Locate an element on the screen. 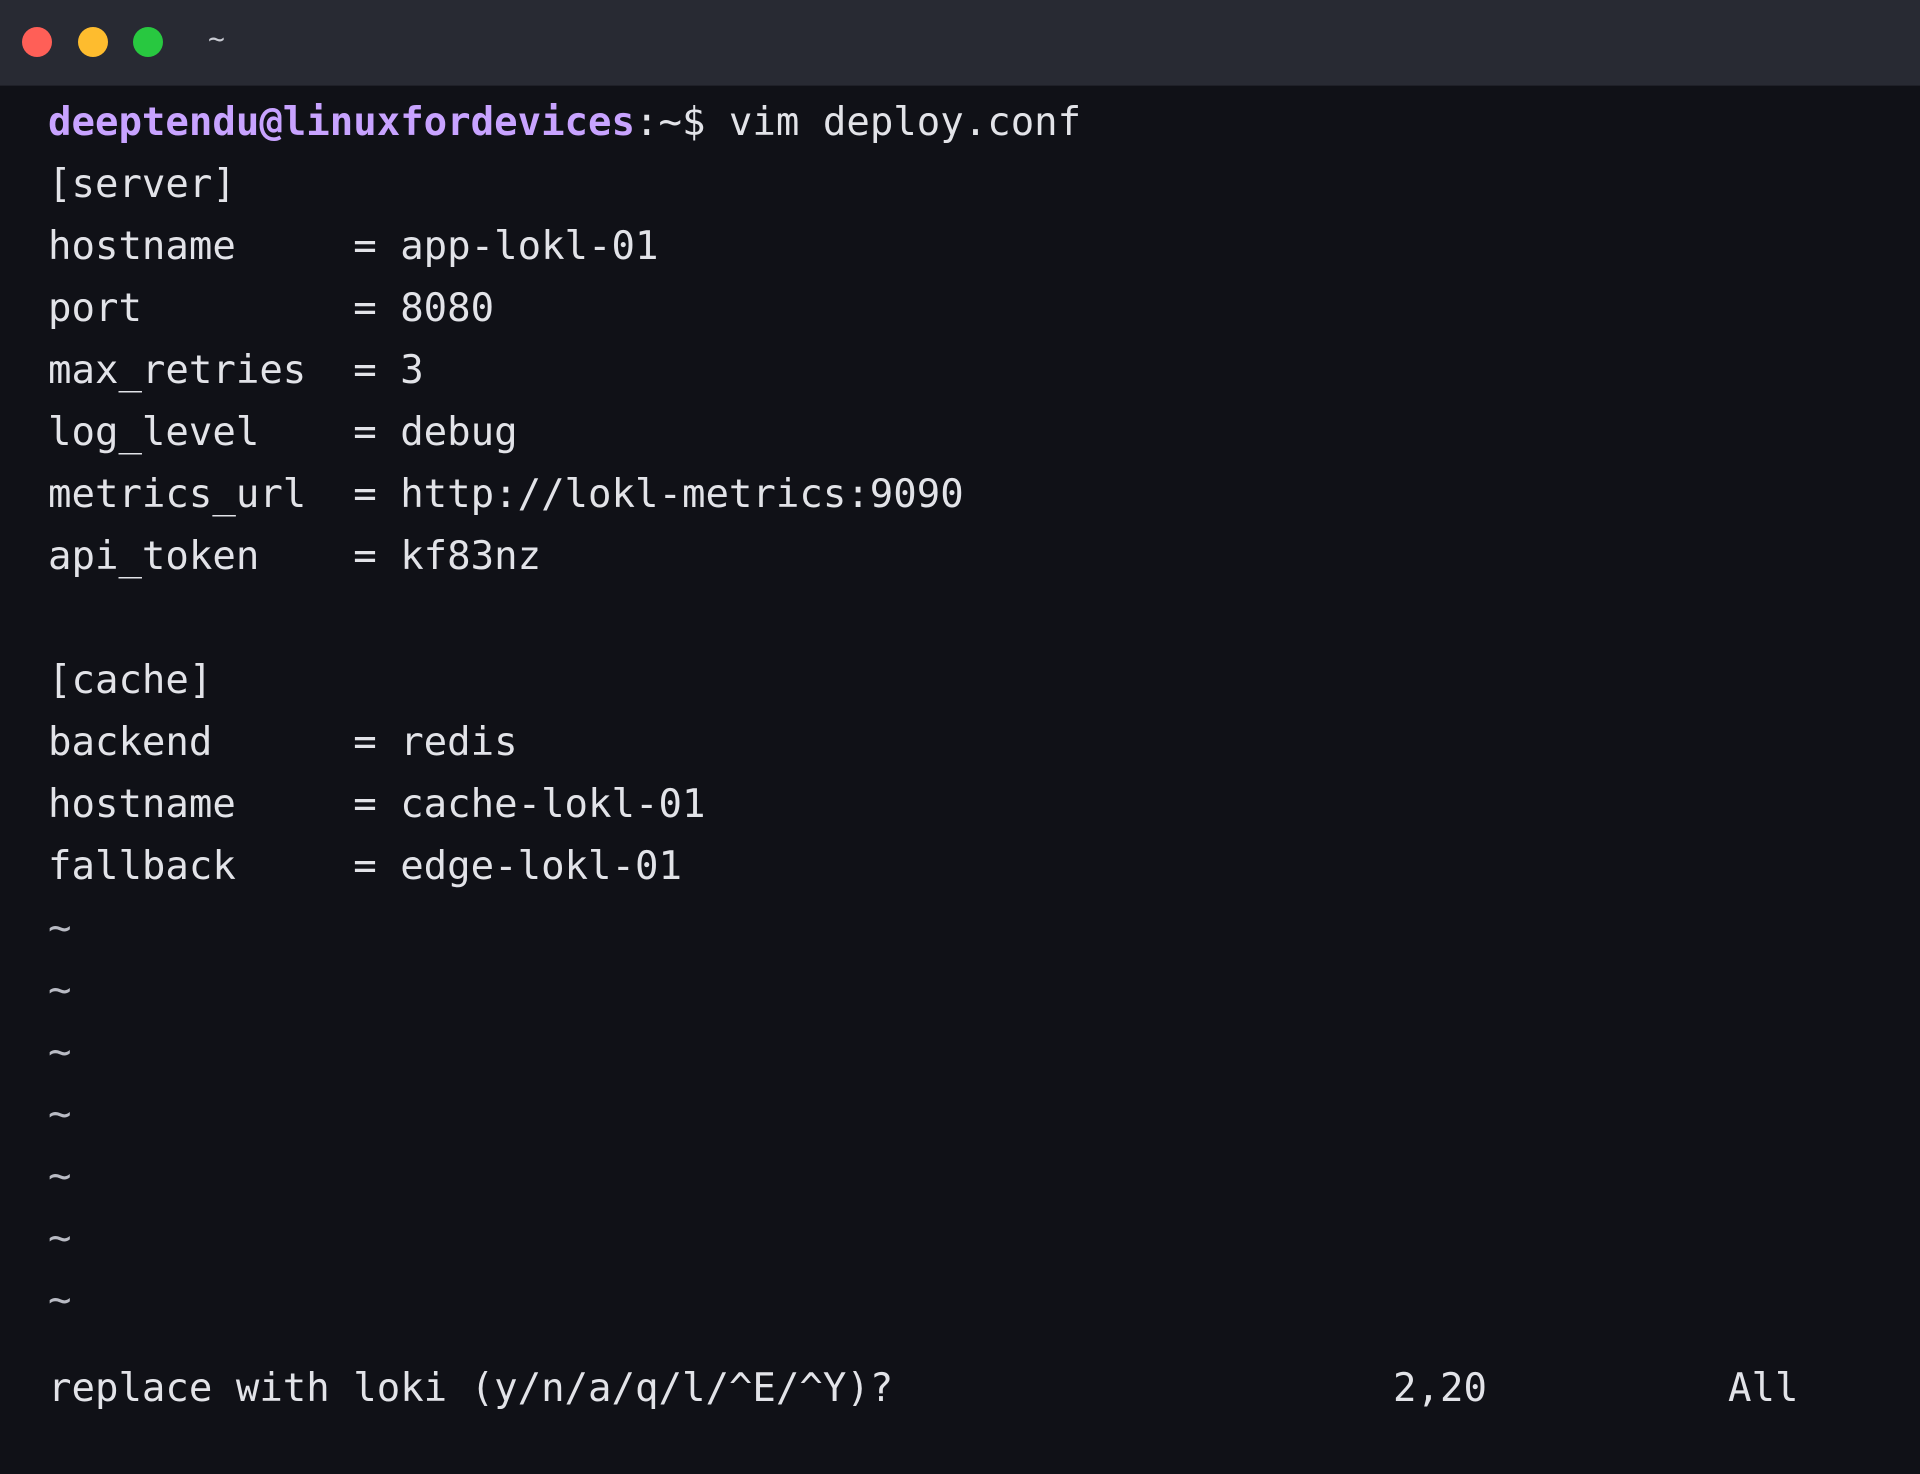 This screenshot has width=1920, height=1474. buffer-line: hostname = app-lokl-01 is located at coordinates (353, 246).